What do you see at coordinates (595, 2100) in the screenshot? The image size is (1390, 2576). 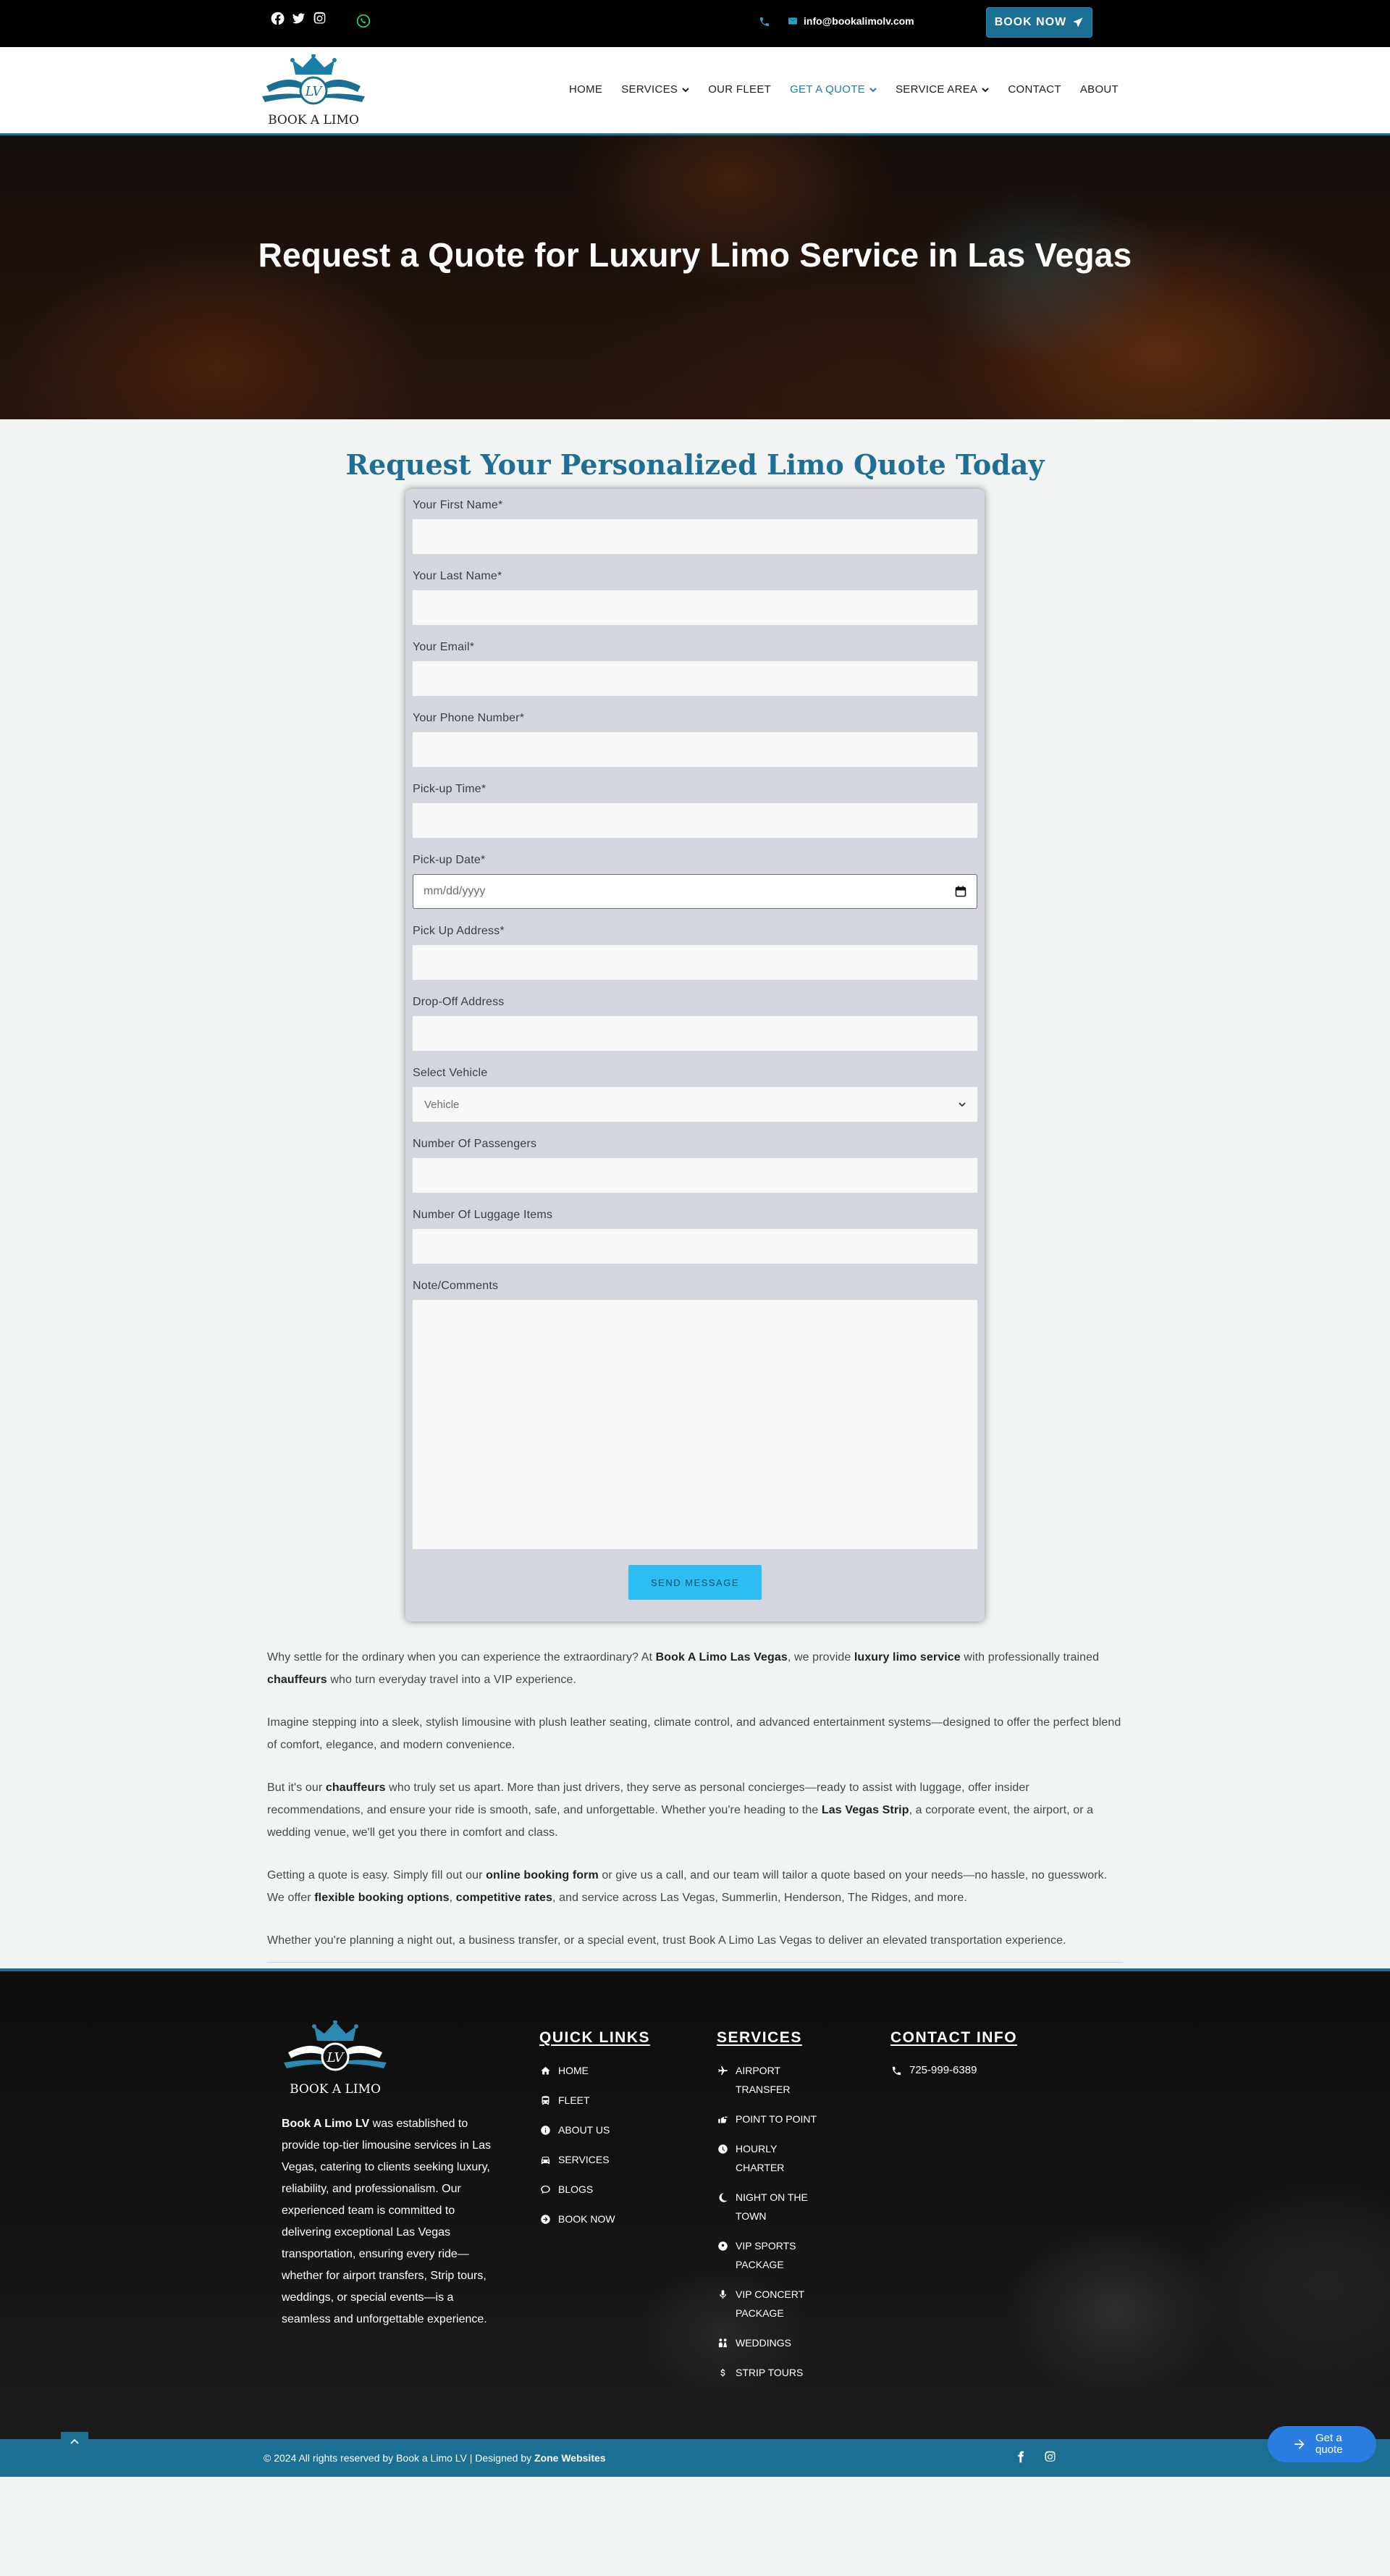 I see `quick-link-fleet: FLEET` at bounding box center [595, 2100].